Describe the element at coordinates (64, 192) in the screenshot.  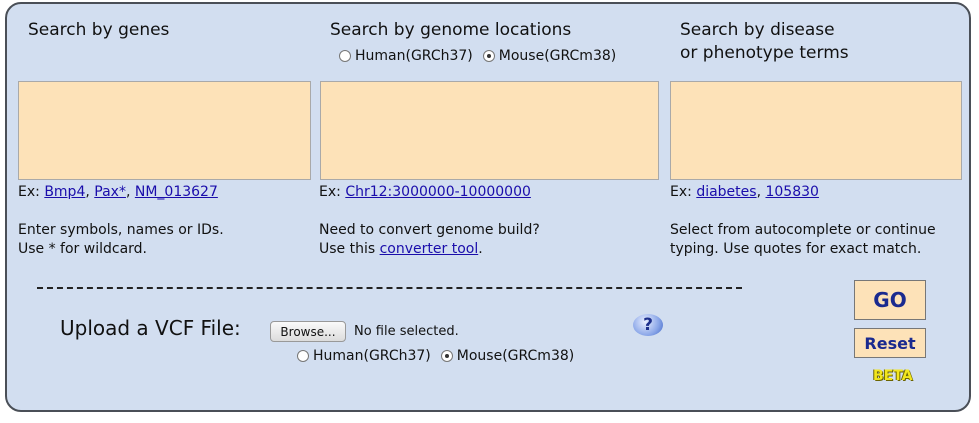
I see `example-link-bmp4: Bmp4` at that location.